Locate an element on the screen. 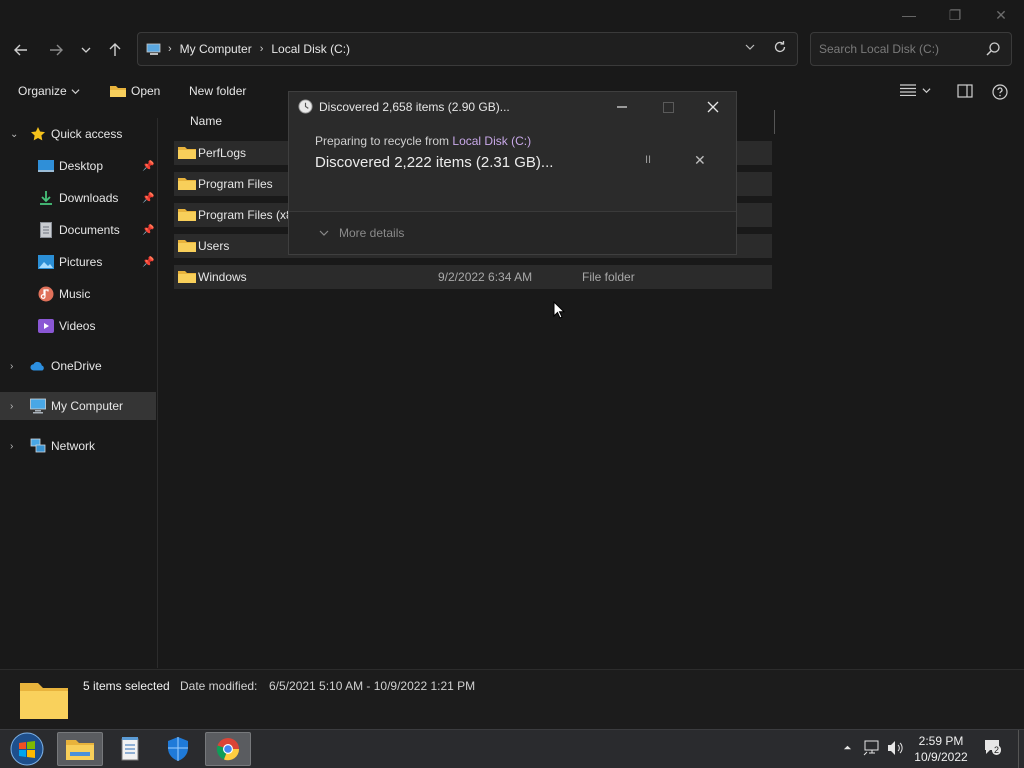 Image resolution: width=1024 pixels, height=768 pixels. view-options-button is located at coordinates (915, 90).